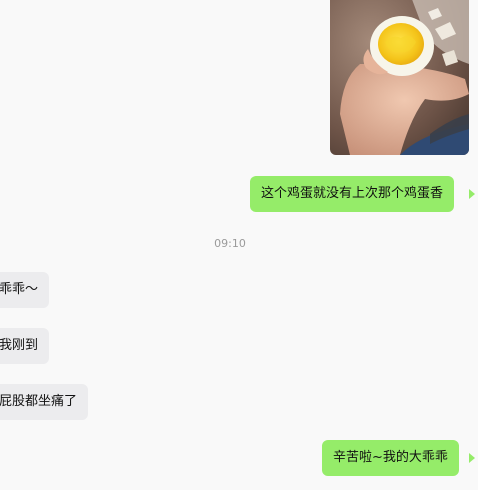 The height and width of the screenshot is (490, 478). Describe the element at coordinates (19, 345) in the screenshot. I see `message-text: 我刚到` at that location.